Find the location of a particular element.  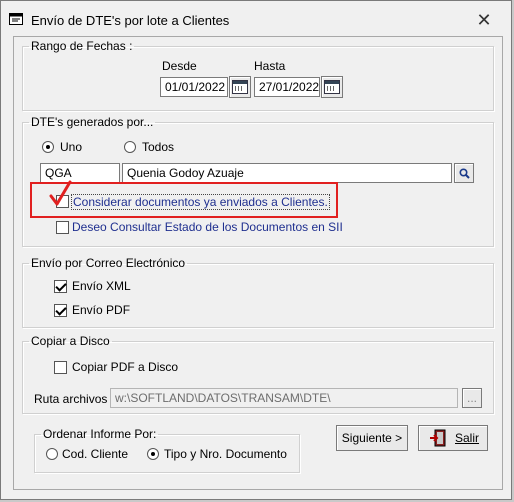

search-icon is located at coordinates (464, 173).